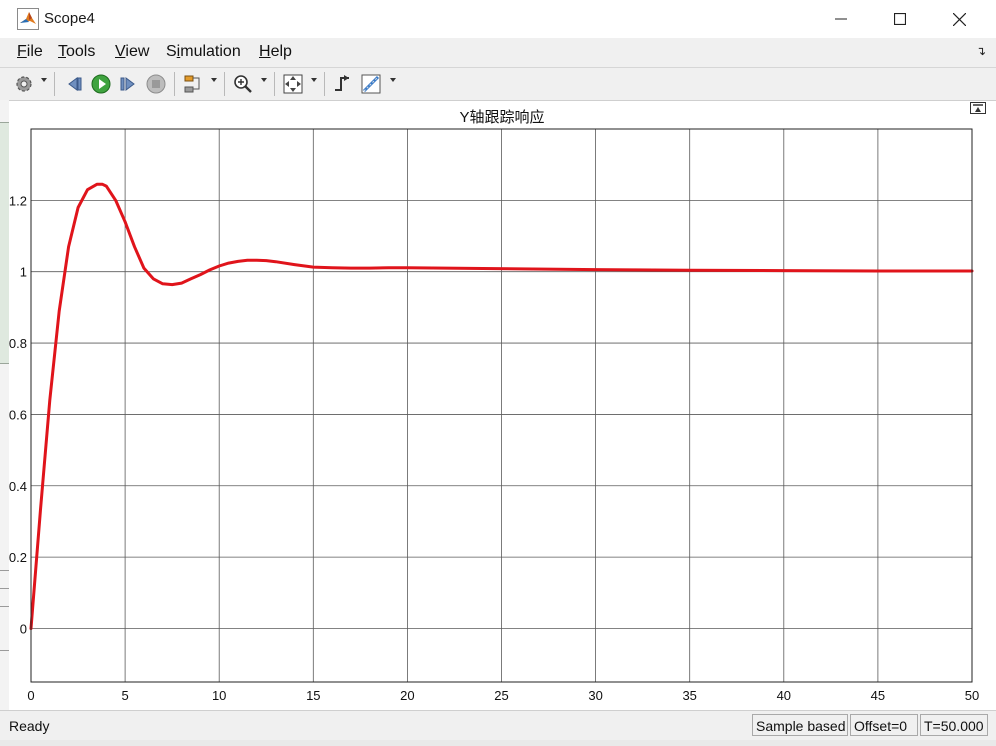  I want to click on x-tick-label: 30, so click(595, 695).